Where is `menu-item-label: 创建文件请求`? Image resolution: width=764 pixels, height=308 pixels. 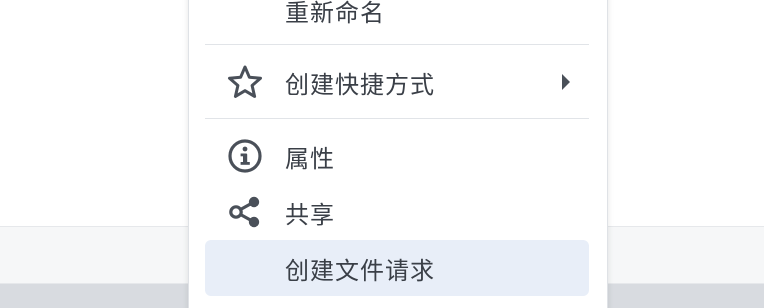
menu-item-label: 创建文件请求 is located at coordinates (360, 270).